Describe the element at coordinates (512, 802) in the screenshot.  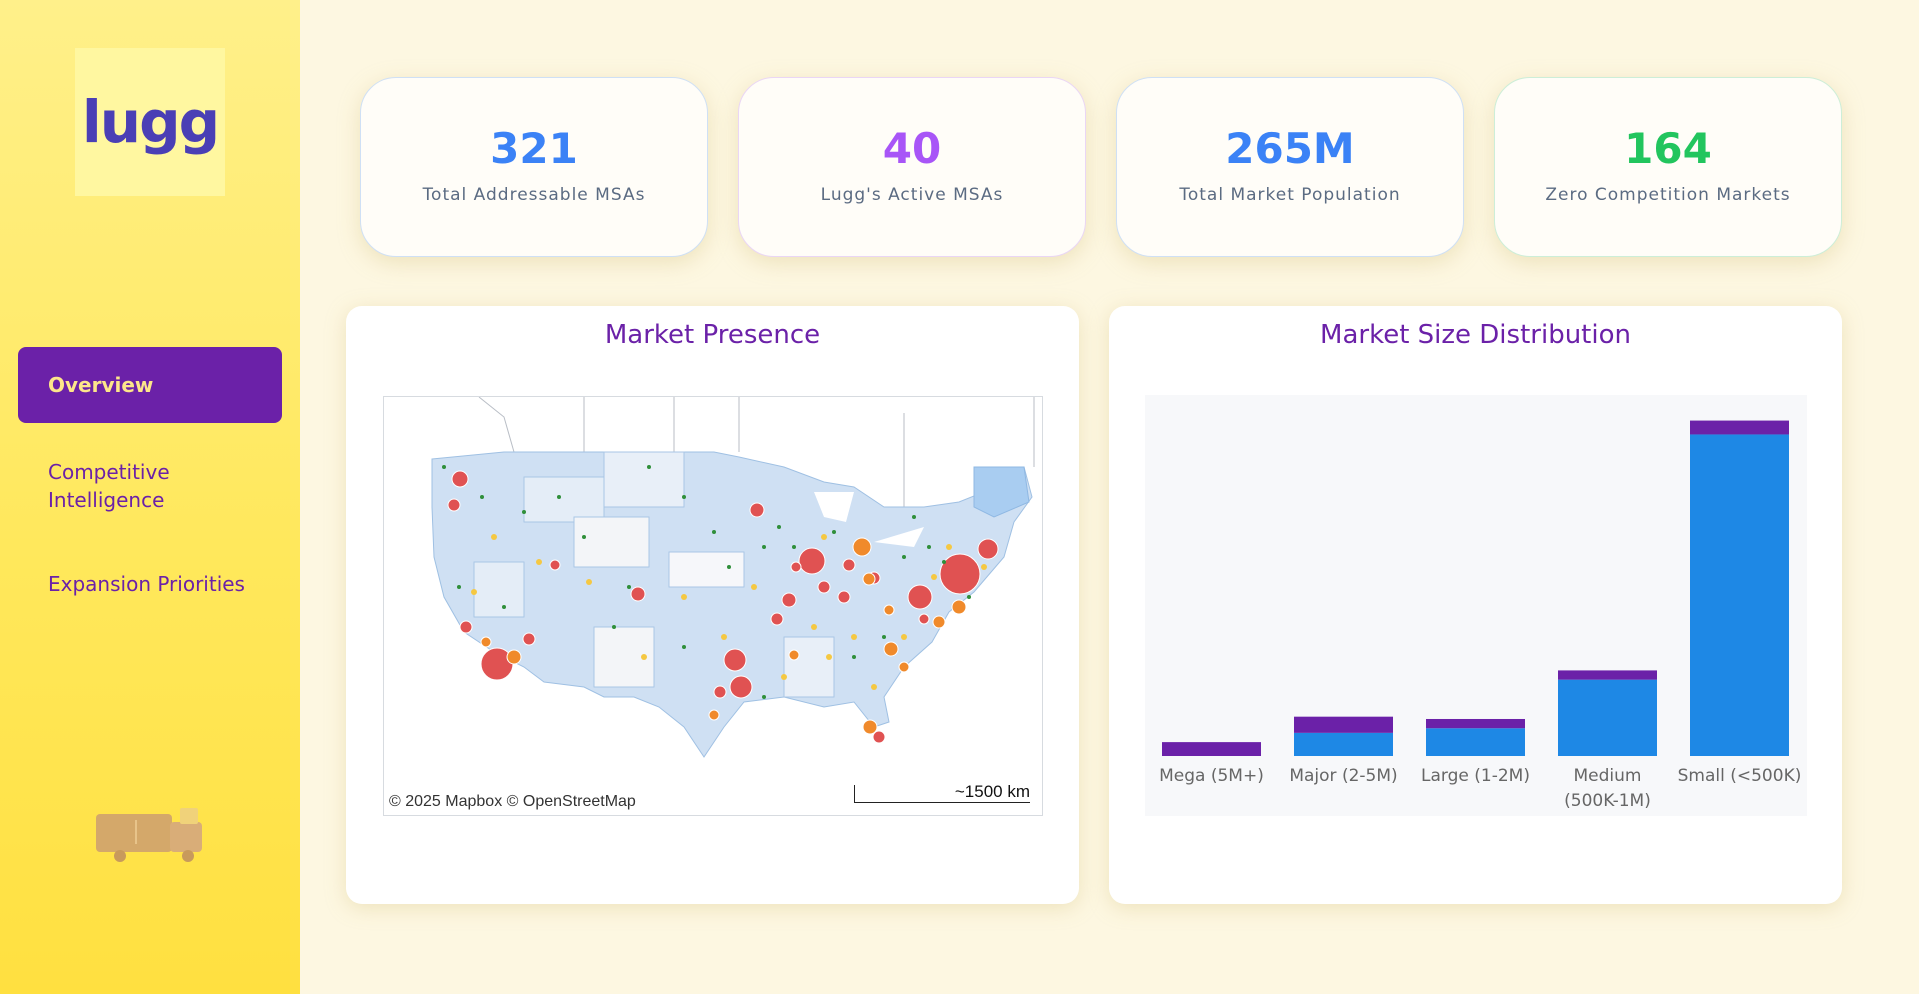
I see `map-attribution: © 2025 Mapbox © OpenStreetMap` at that location.